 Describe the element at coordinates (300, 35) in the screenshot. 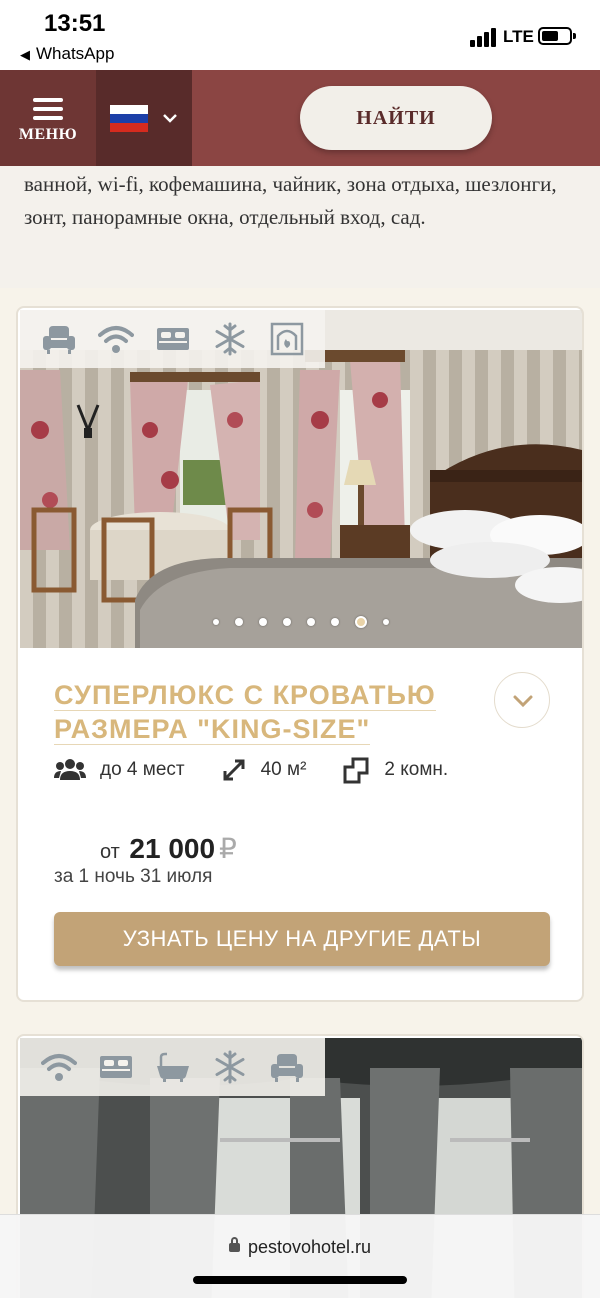

I see `status-bar: 13:51 ◀ WhatsApp LTE` at that location.